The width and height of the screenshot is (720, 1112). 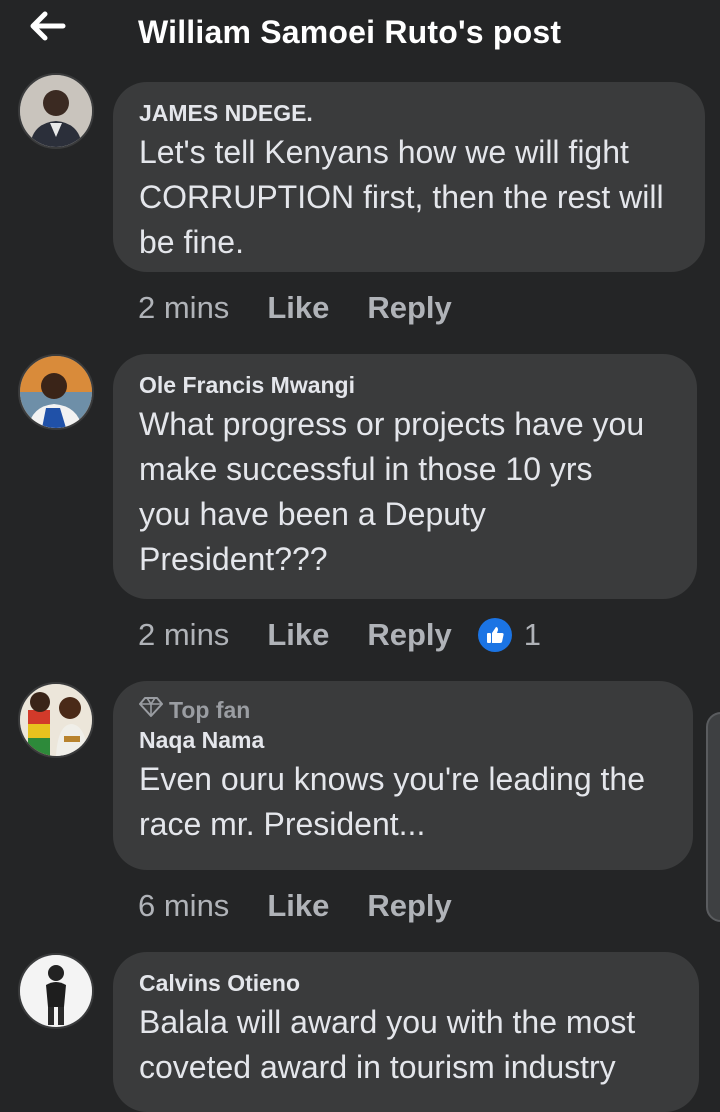 I want to click on like-thumb-icon, so click(x=494, y=635).